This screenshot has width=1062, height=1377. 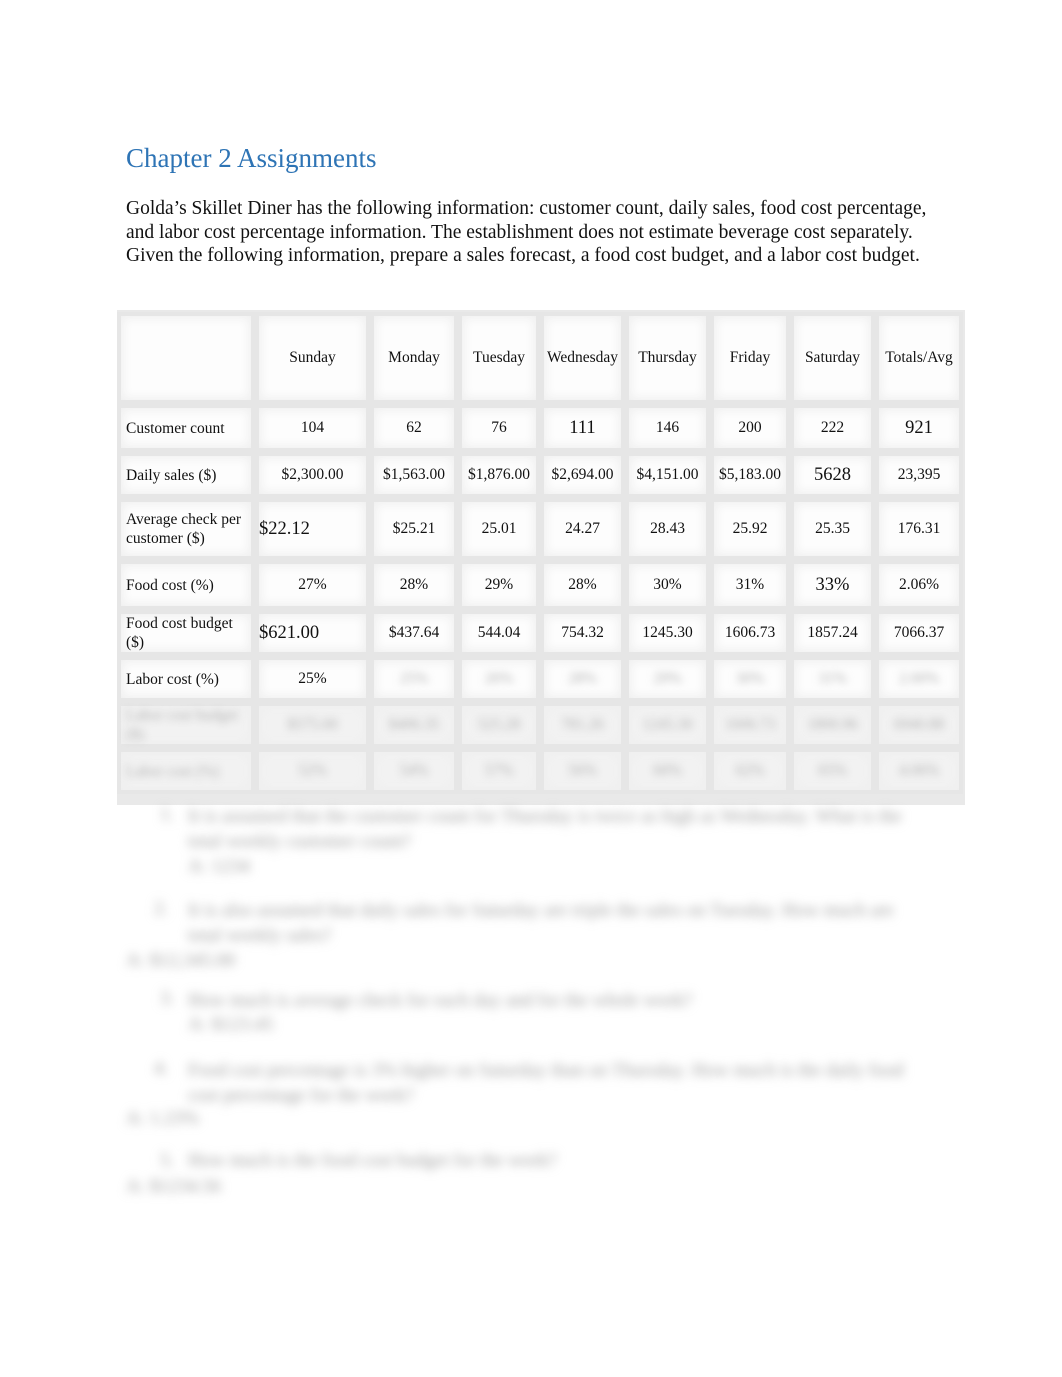 I want to click on table-cell: 25.35, so click(x=832, y=529).